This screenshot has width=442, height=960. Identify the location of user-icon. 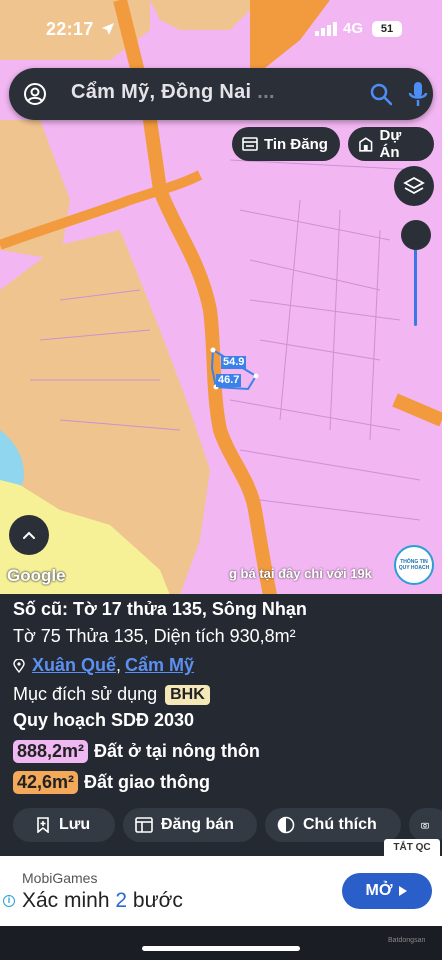
(35, 94).